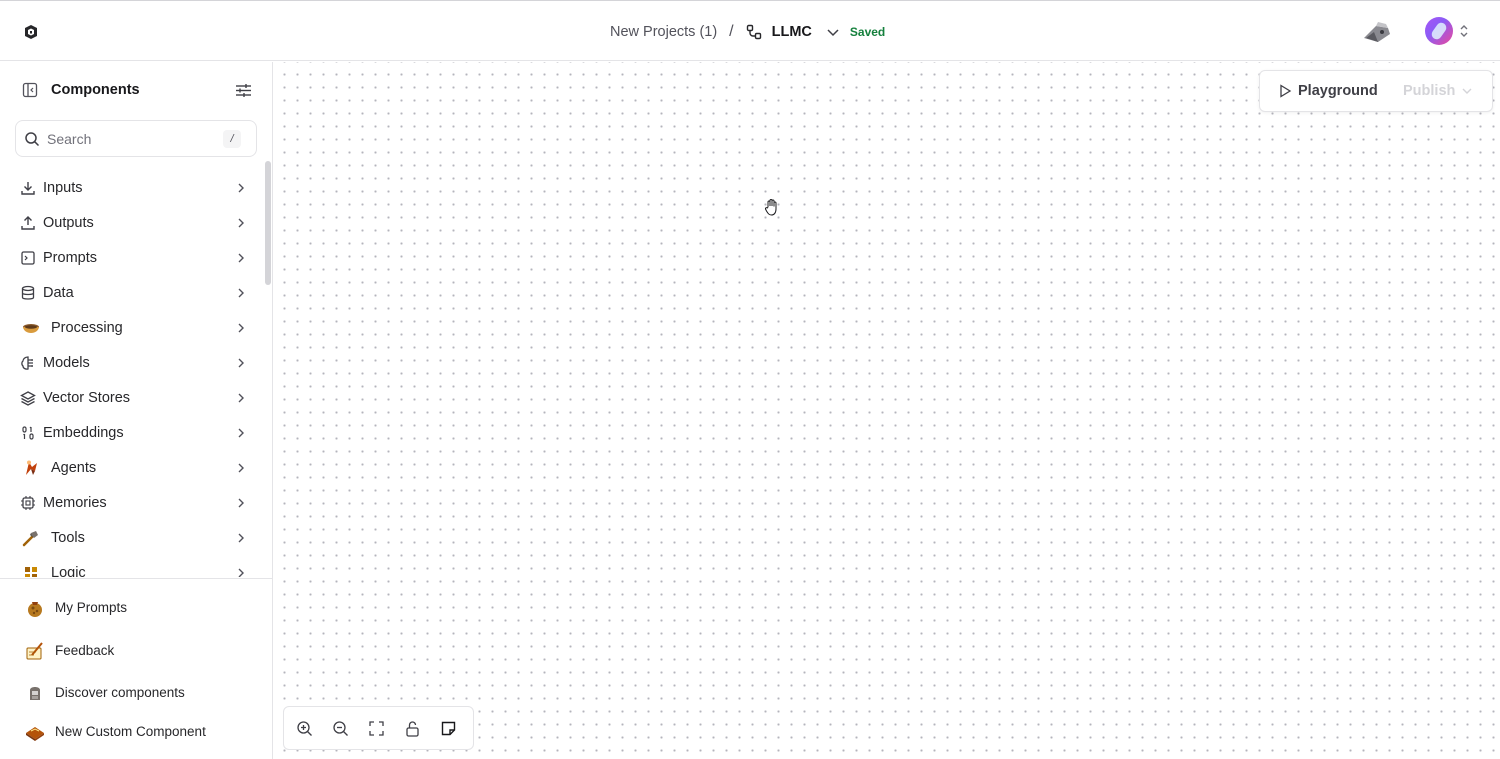 This screenshot has width=1500, height=759. What do you see at coordinates (1429, 91) in the screenshot?
I see `publish-label: Publish` at bounding box center [1429, 91].